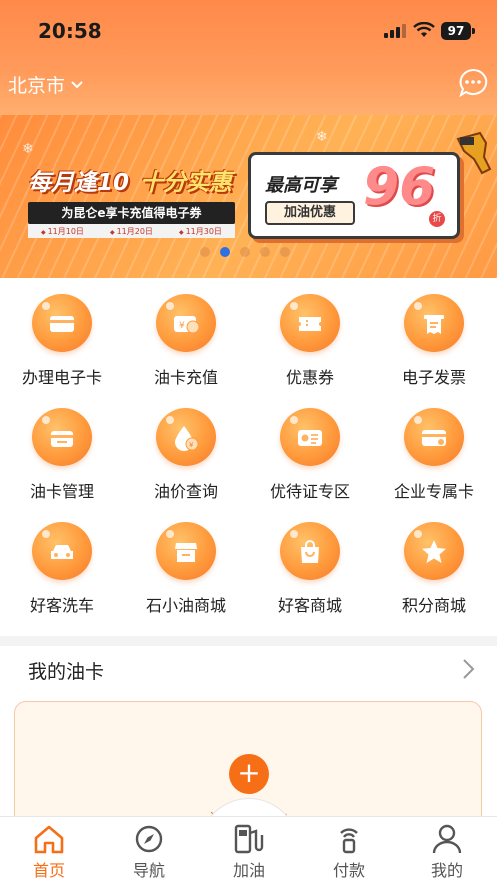  What do you see at coordinates (446, 870) in the screenshot?
I see `tab-label: 我的` at bounding box center [446, 870].